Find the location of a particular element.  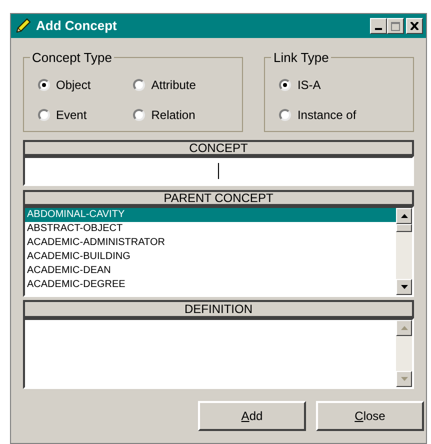

scroll-down-button is located at coordinates (404, 287).